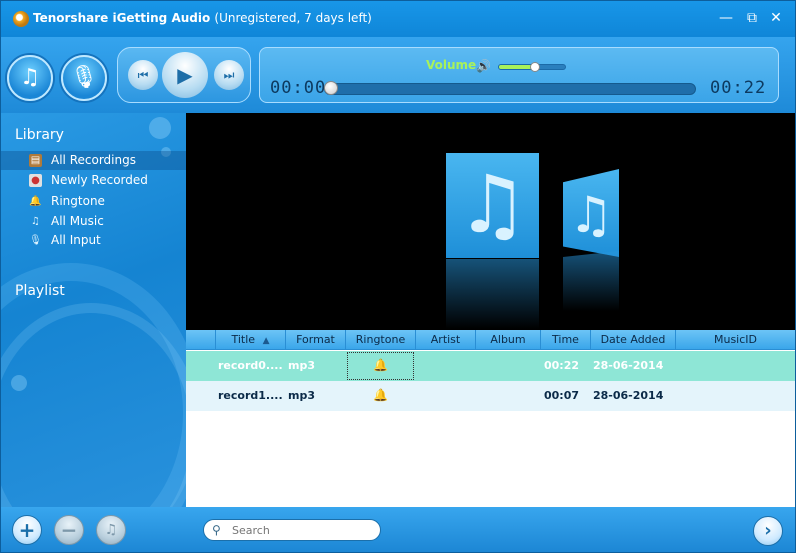 This screenshot has height=553, width=796. Describe the element at coordinates (752, 18) in the screenshot. I see `register-button: ⧉` at that location.